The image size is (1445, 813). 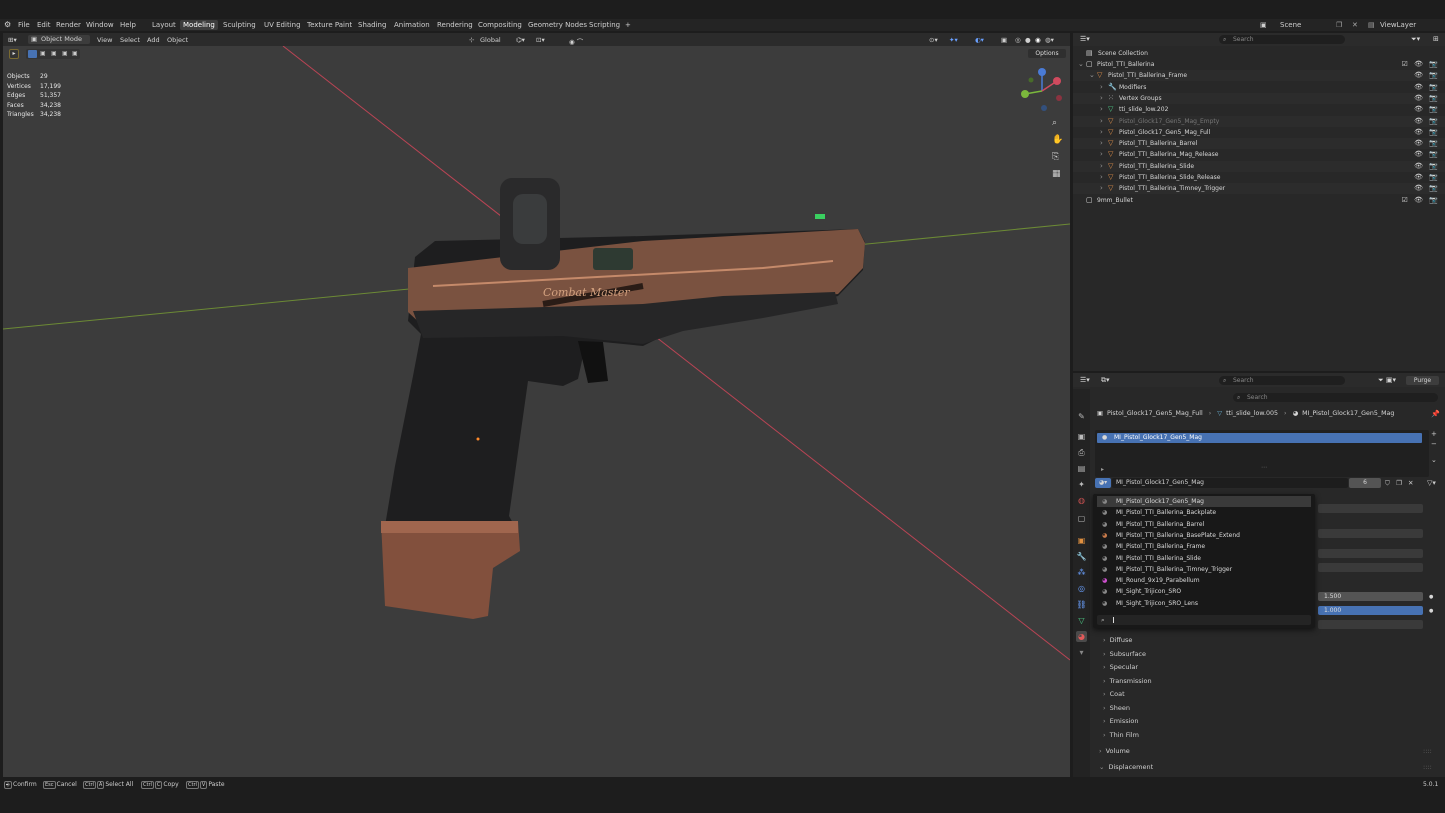 I want to click on shading-rendered-icon: ◍▾, so click(x=1049, y=40).